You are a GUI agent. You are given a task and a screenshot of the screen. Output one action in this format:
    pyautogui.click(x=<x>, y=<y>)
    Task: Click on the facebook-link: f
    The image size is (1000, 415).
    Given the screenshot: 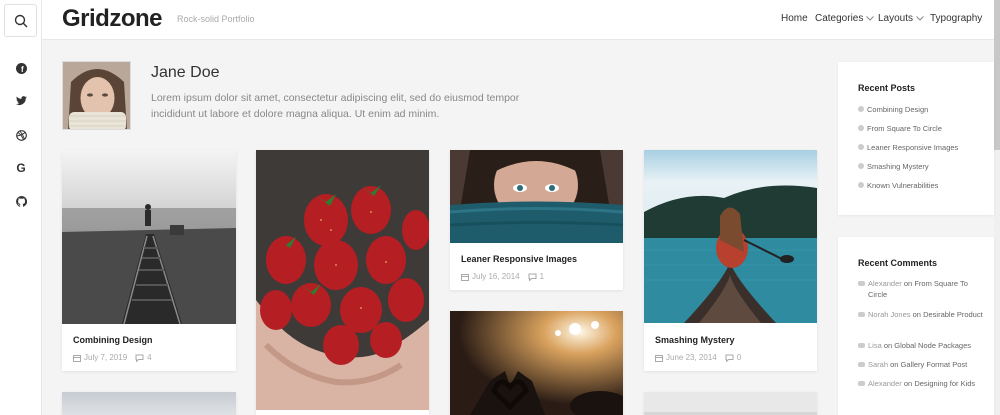 What is the action you would take?
    pyautogui.click(x=21, y=68)
    